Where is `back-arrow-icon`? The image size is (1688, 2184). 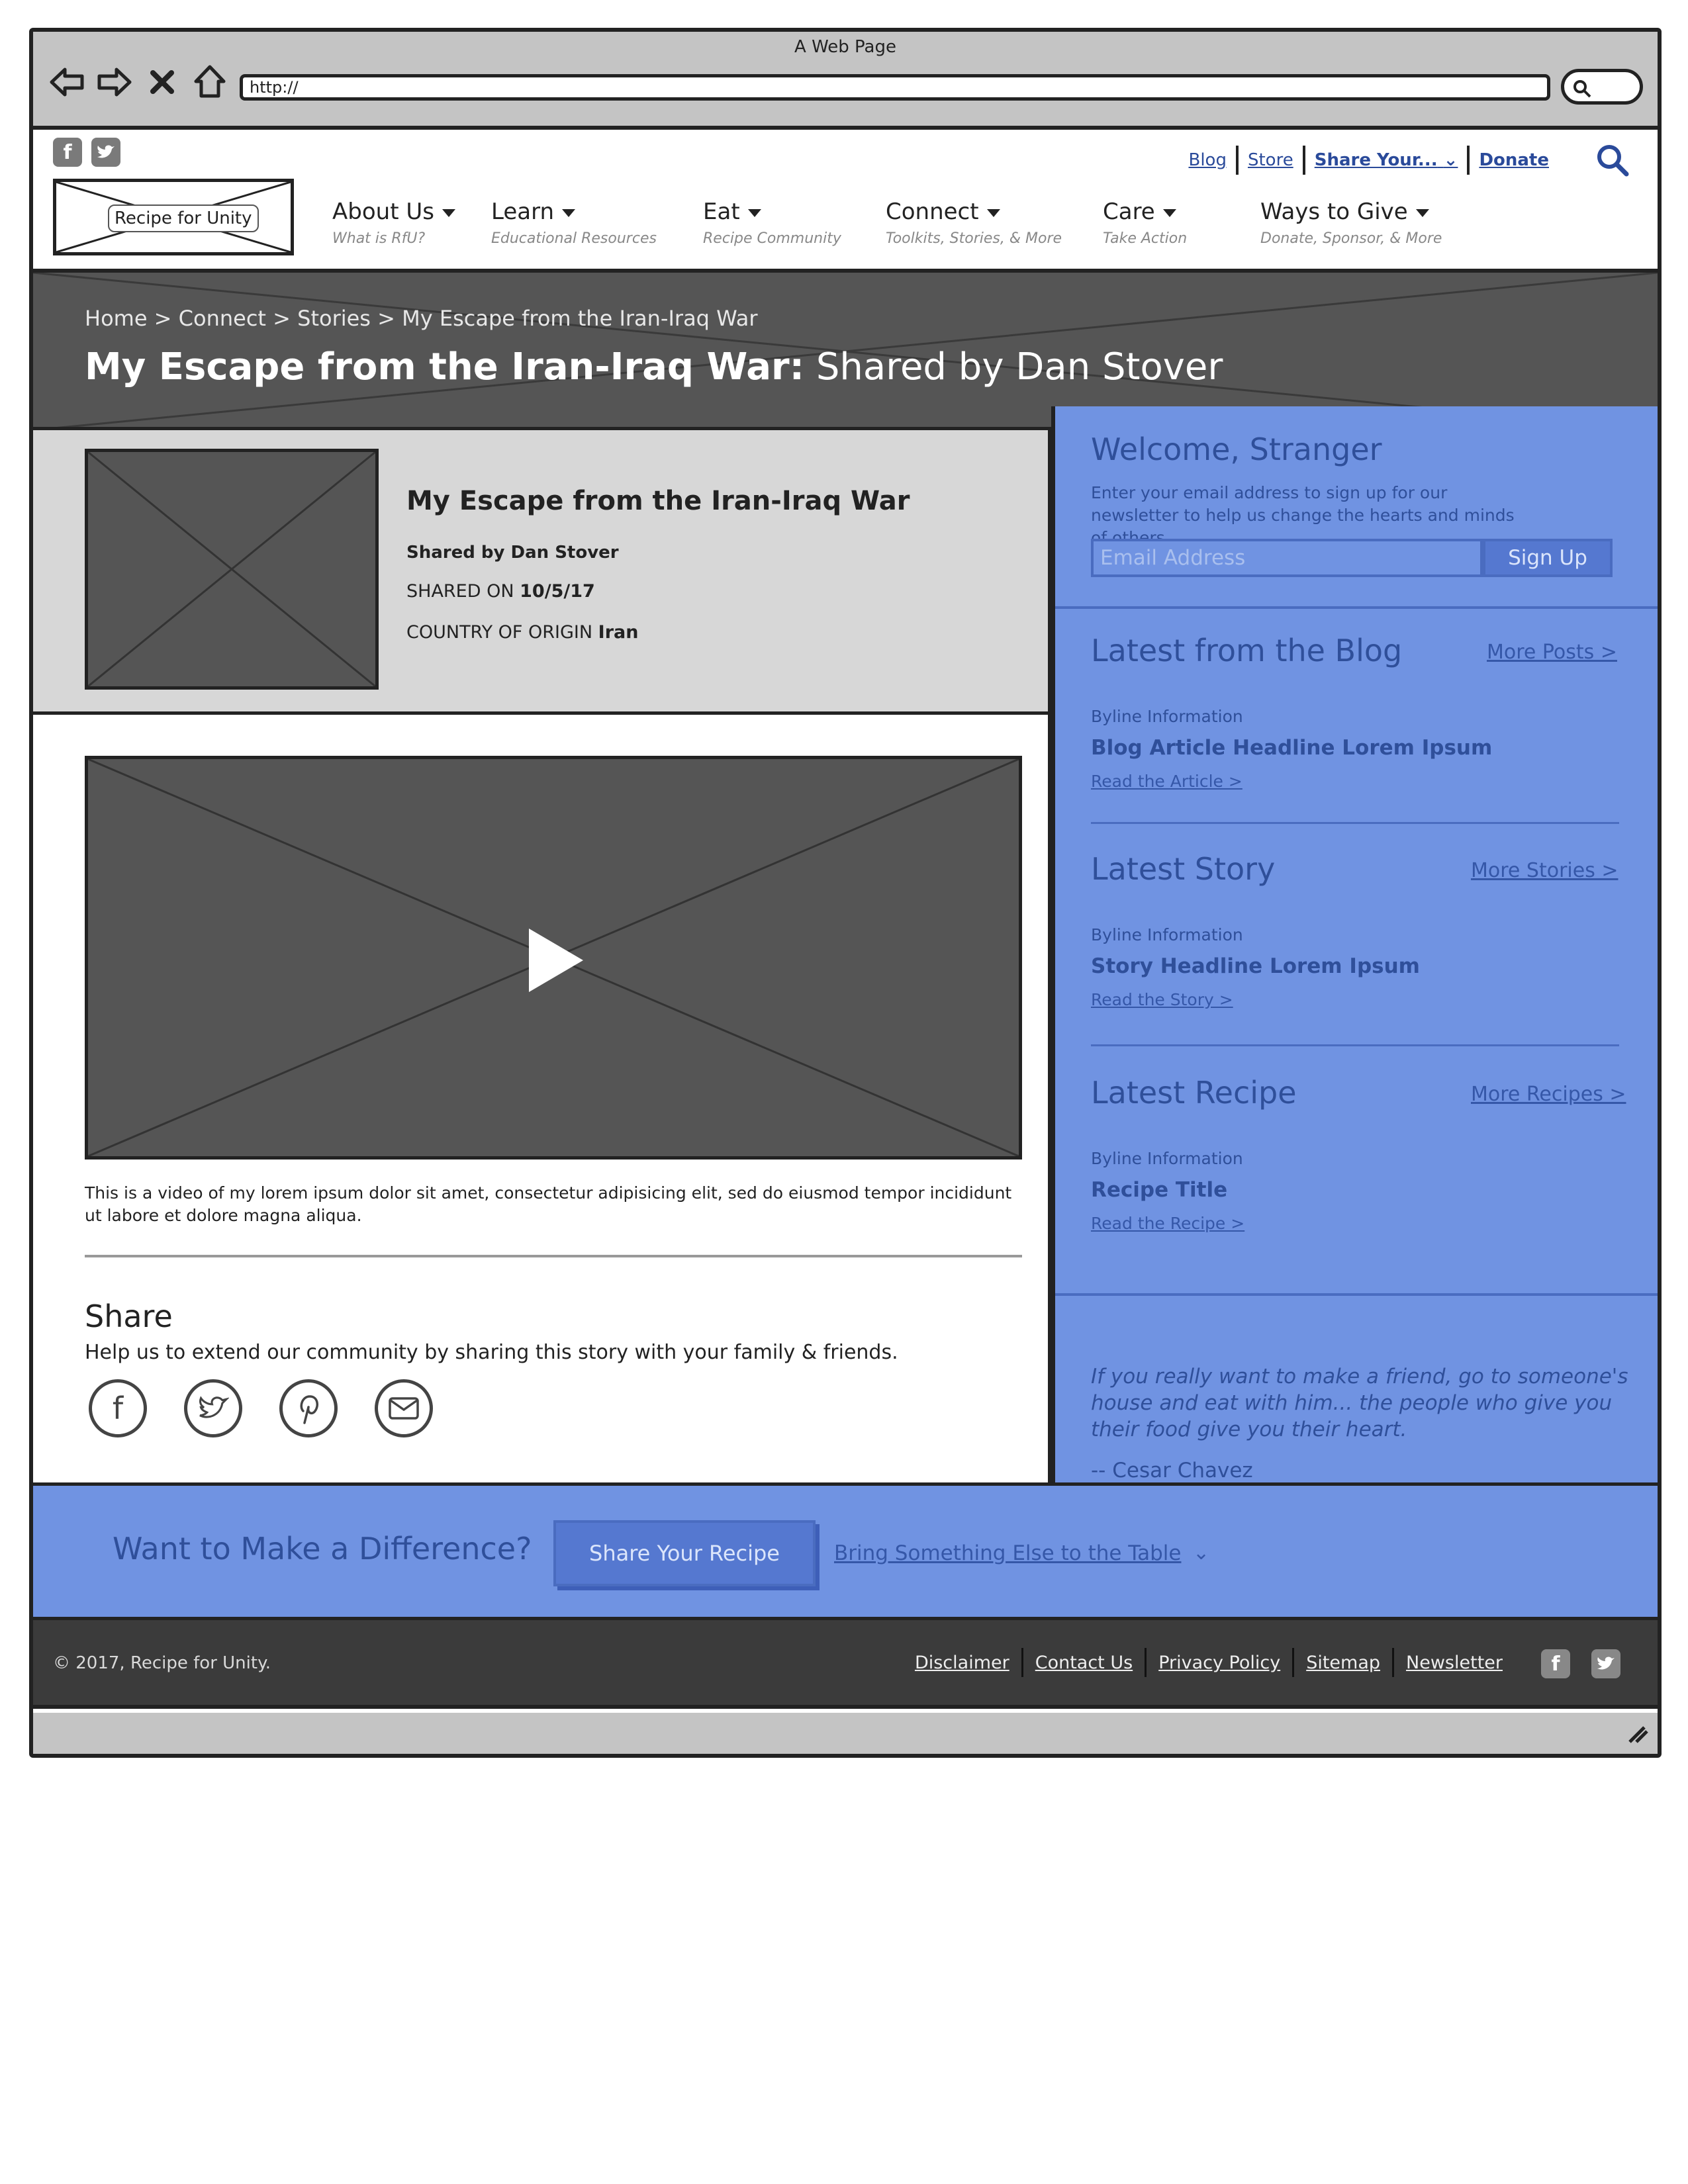
back-arrow-icon is located at coordinates (67, 82).